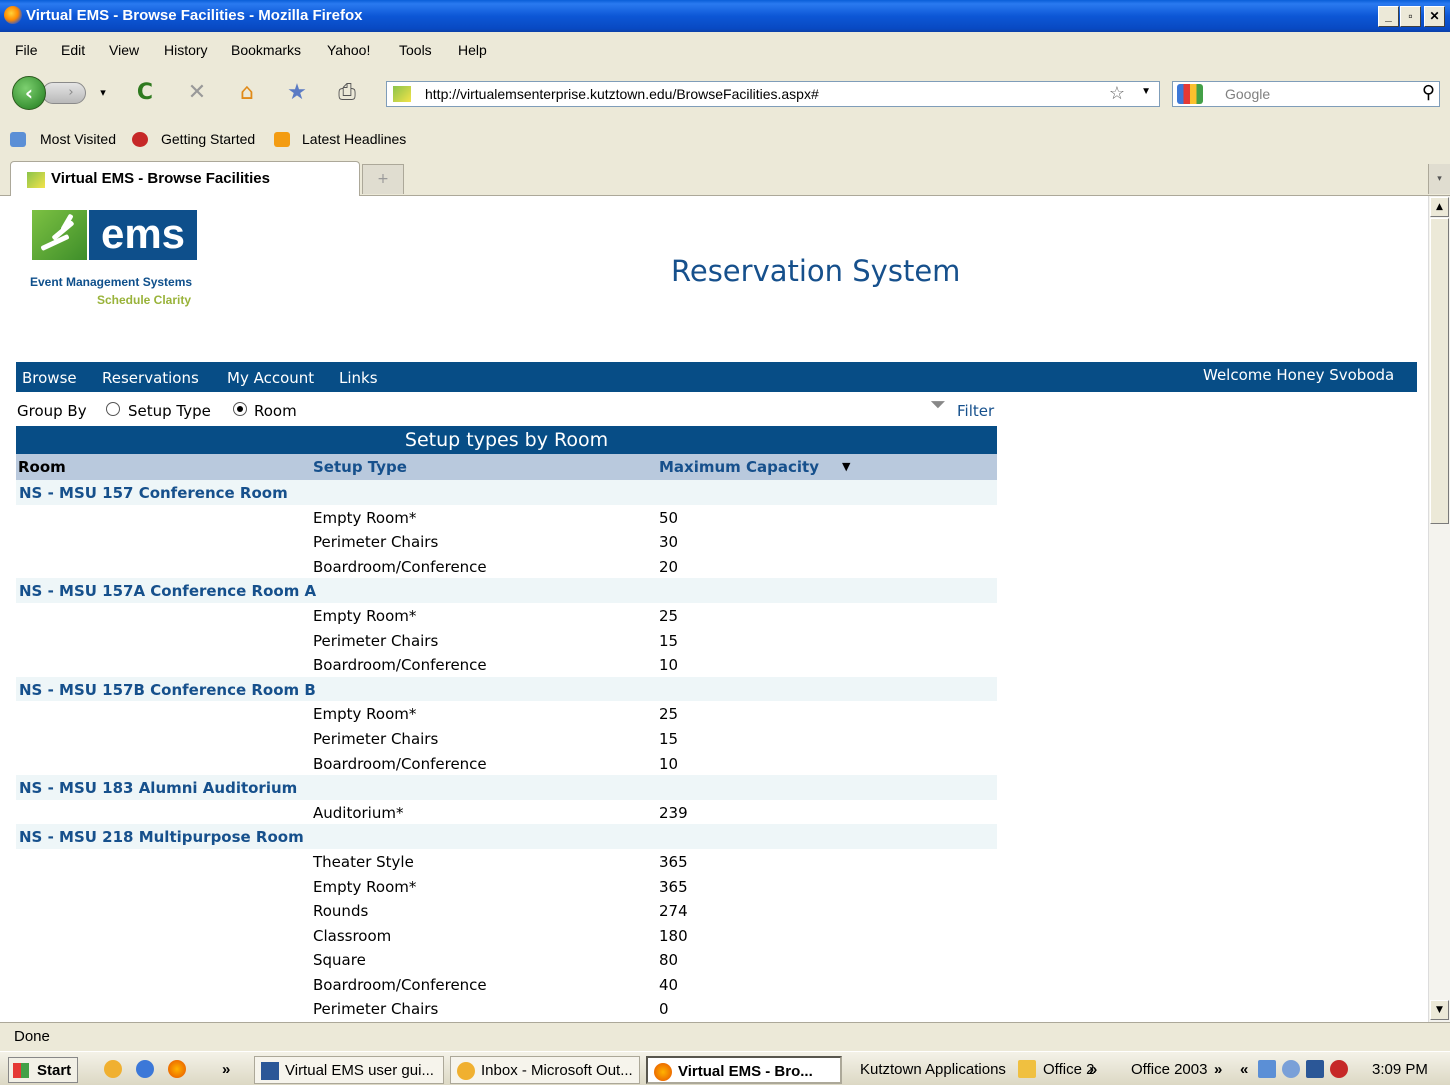 The image size is (1450, 1085). What do you see at coordinates (103, 93) in the screenshot?
I see `history-dropdown-icon: ▾` at bounding box center [103, 93].